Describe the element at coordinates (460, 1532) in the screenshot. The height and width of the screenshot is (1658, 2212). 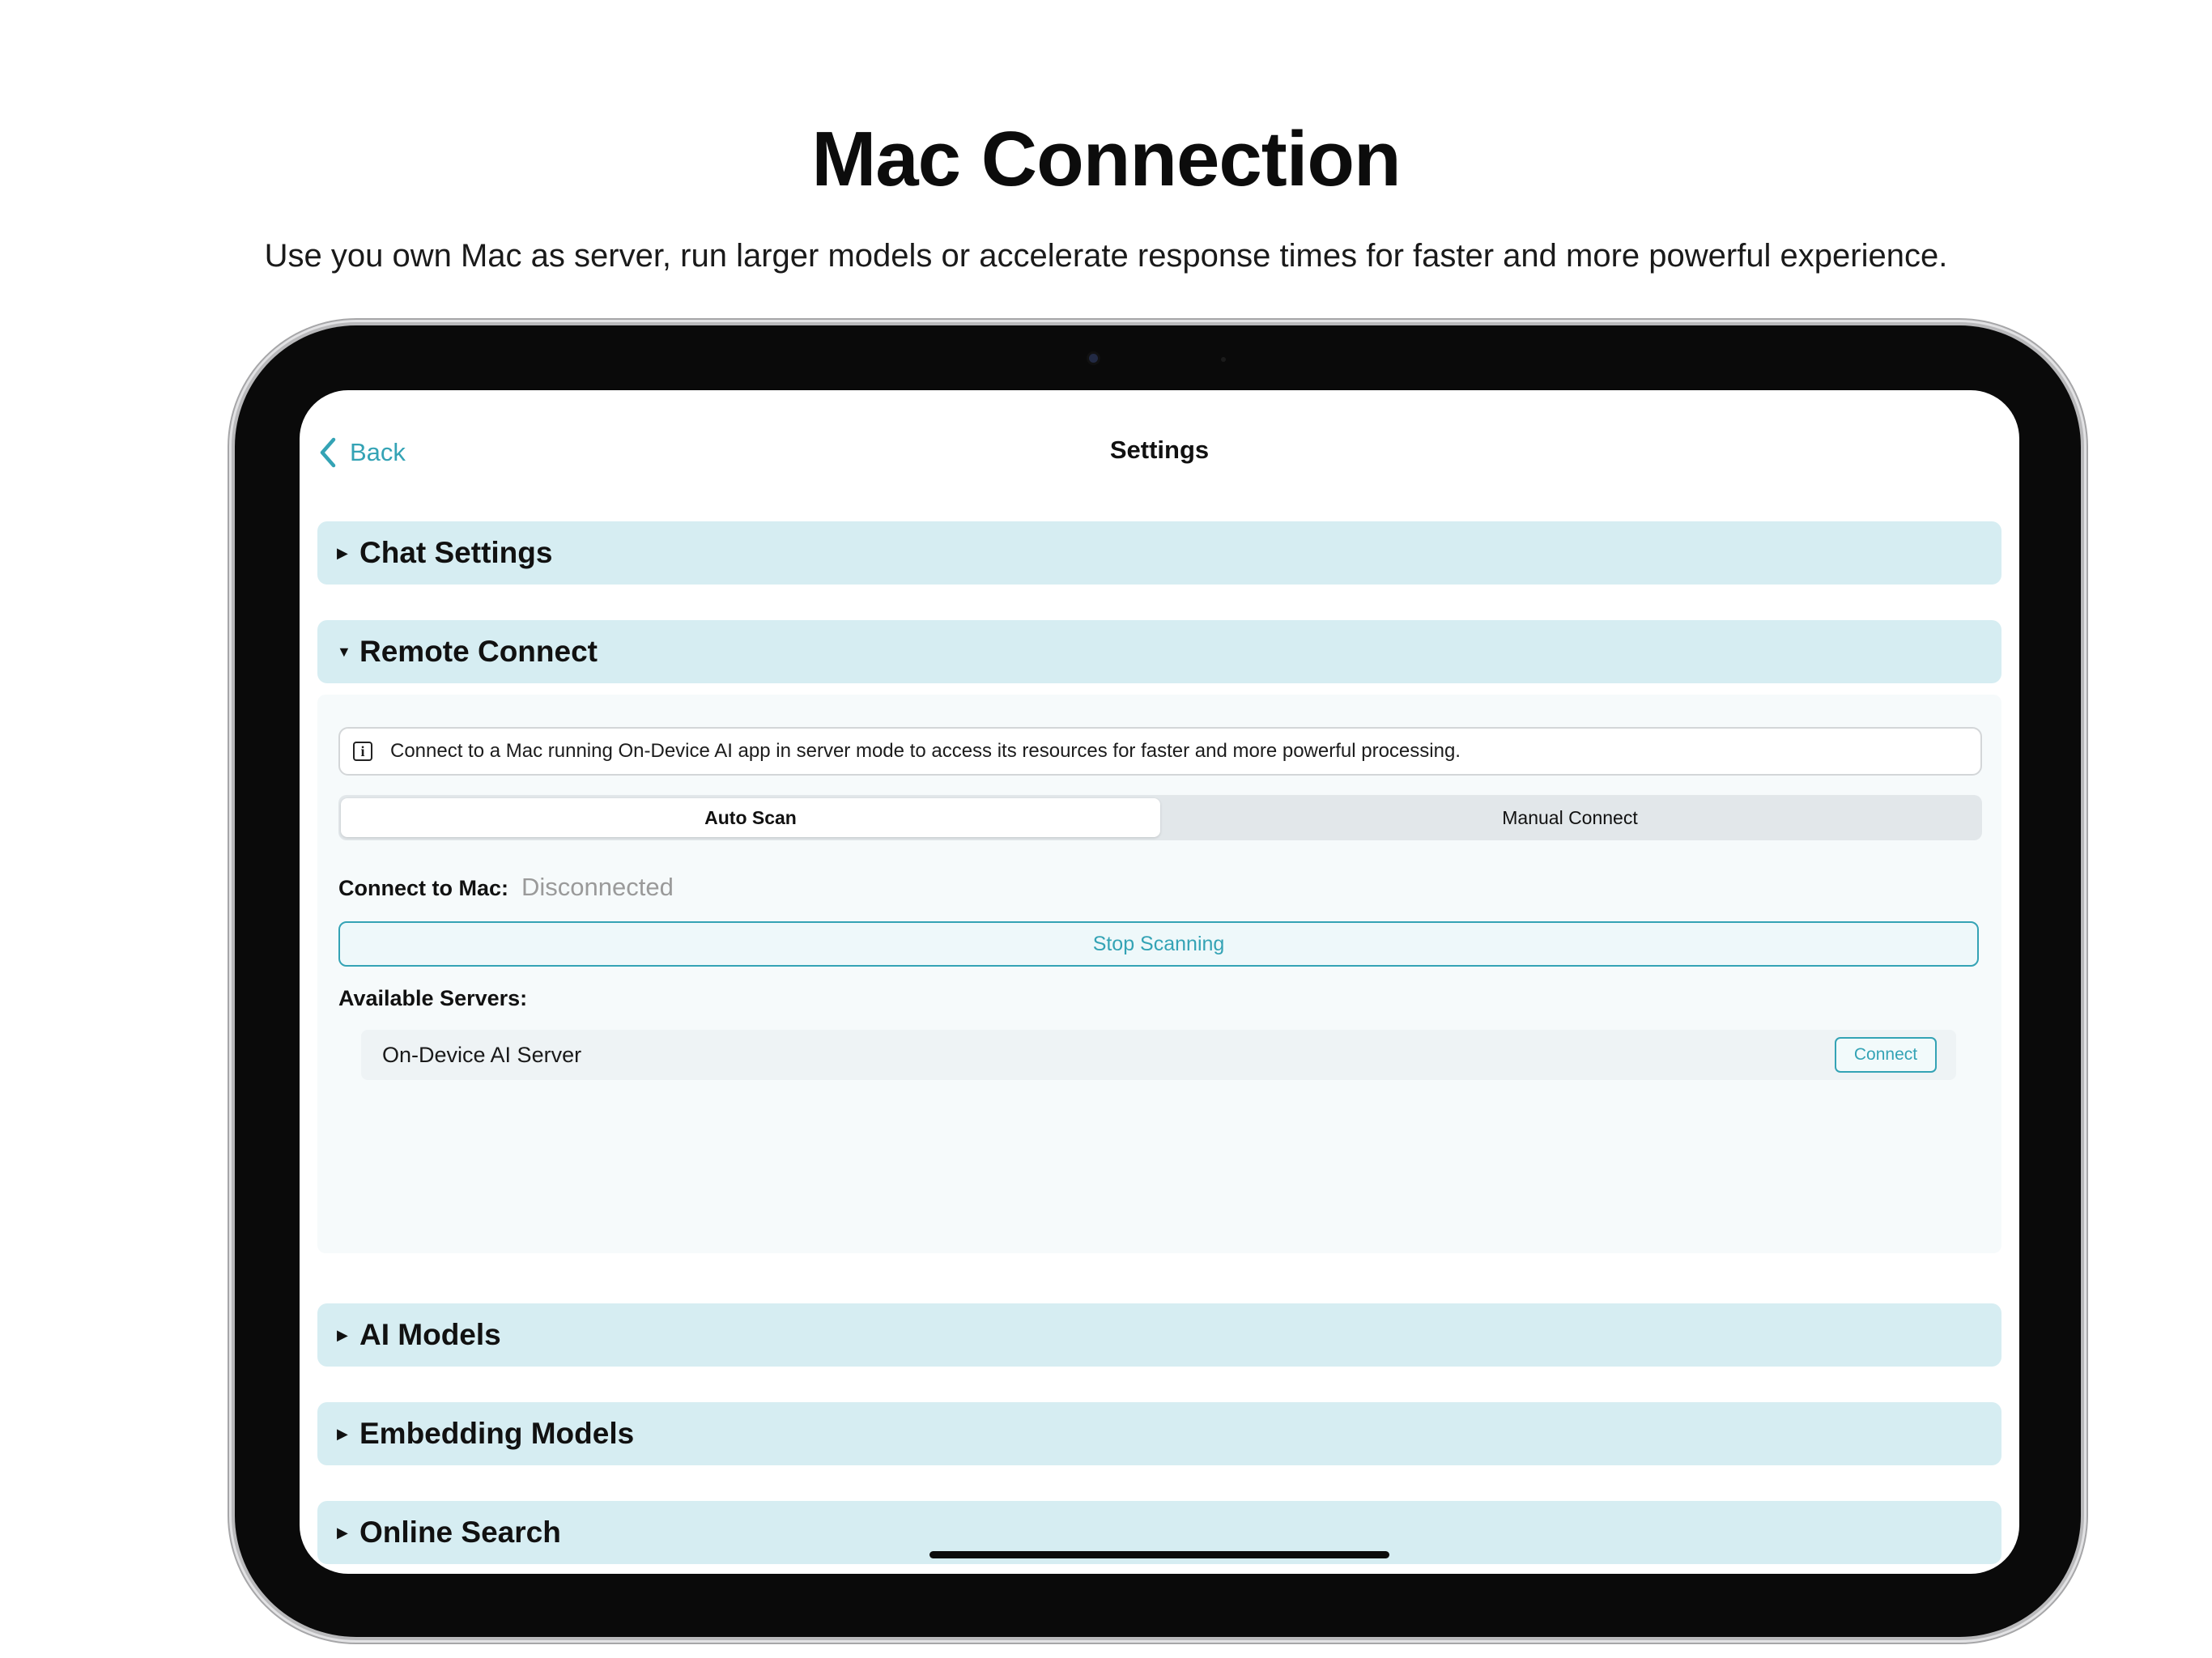
I see `section-label: Online Search` at that location.